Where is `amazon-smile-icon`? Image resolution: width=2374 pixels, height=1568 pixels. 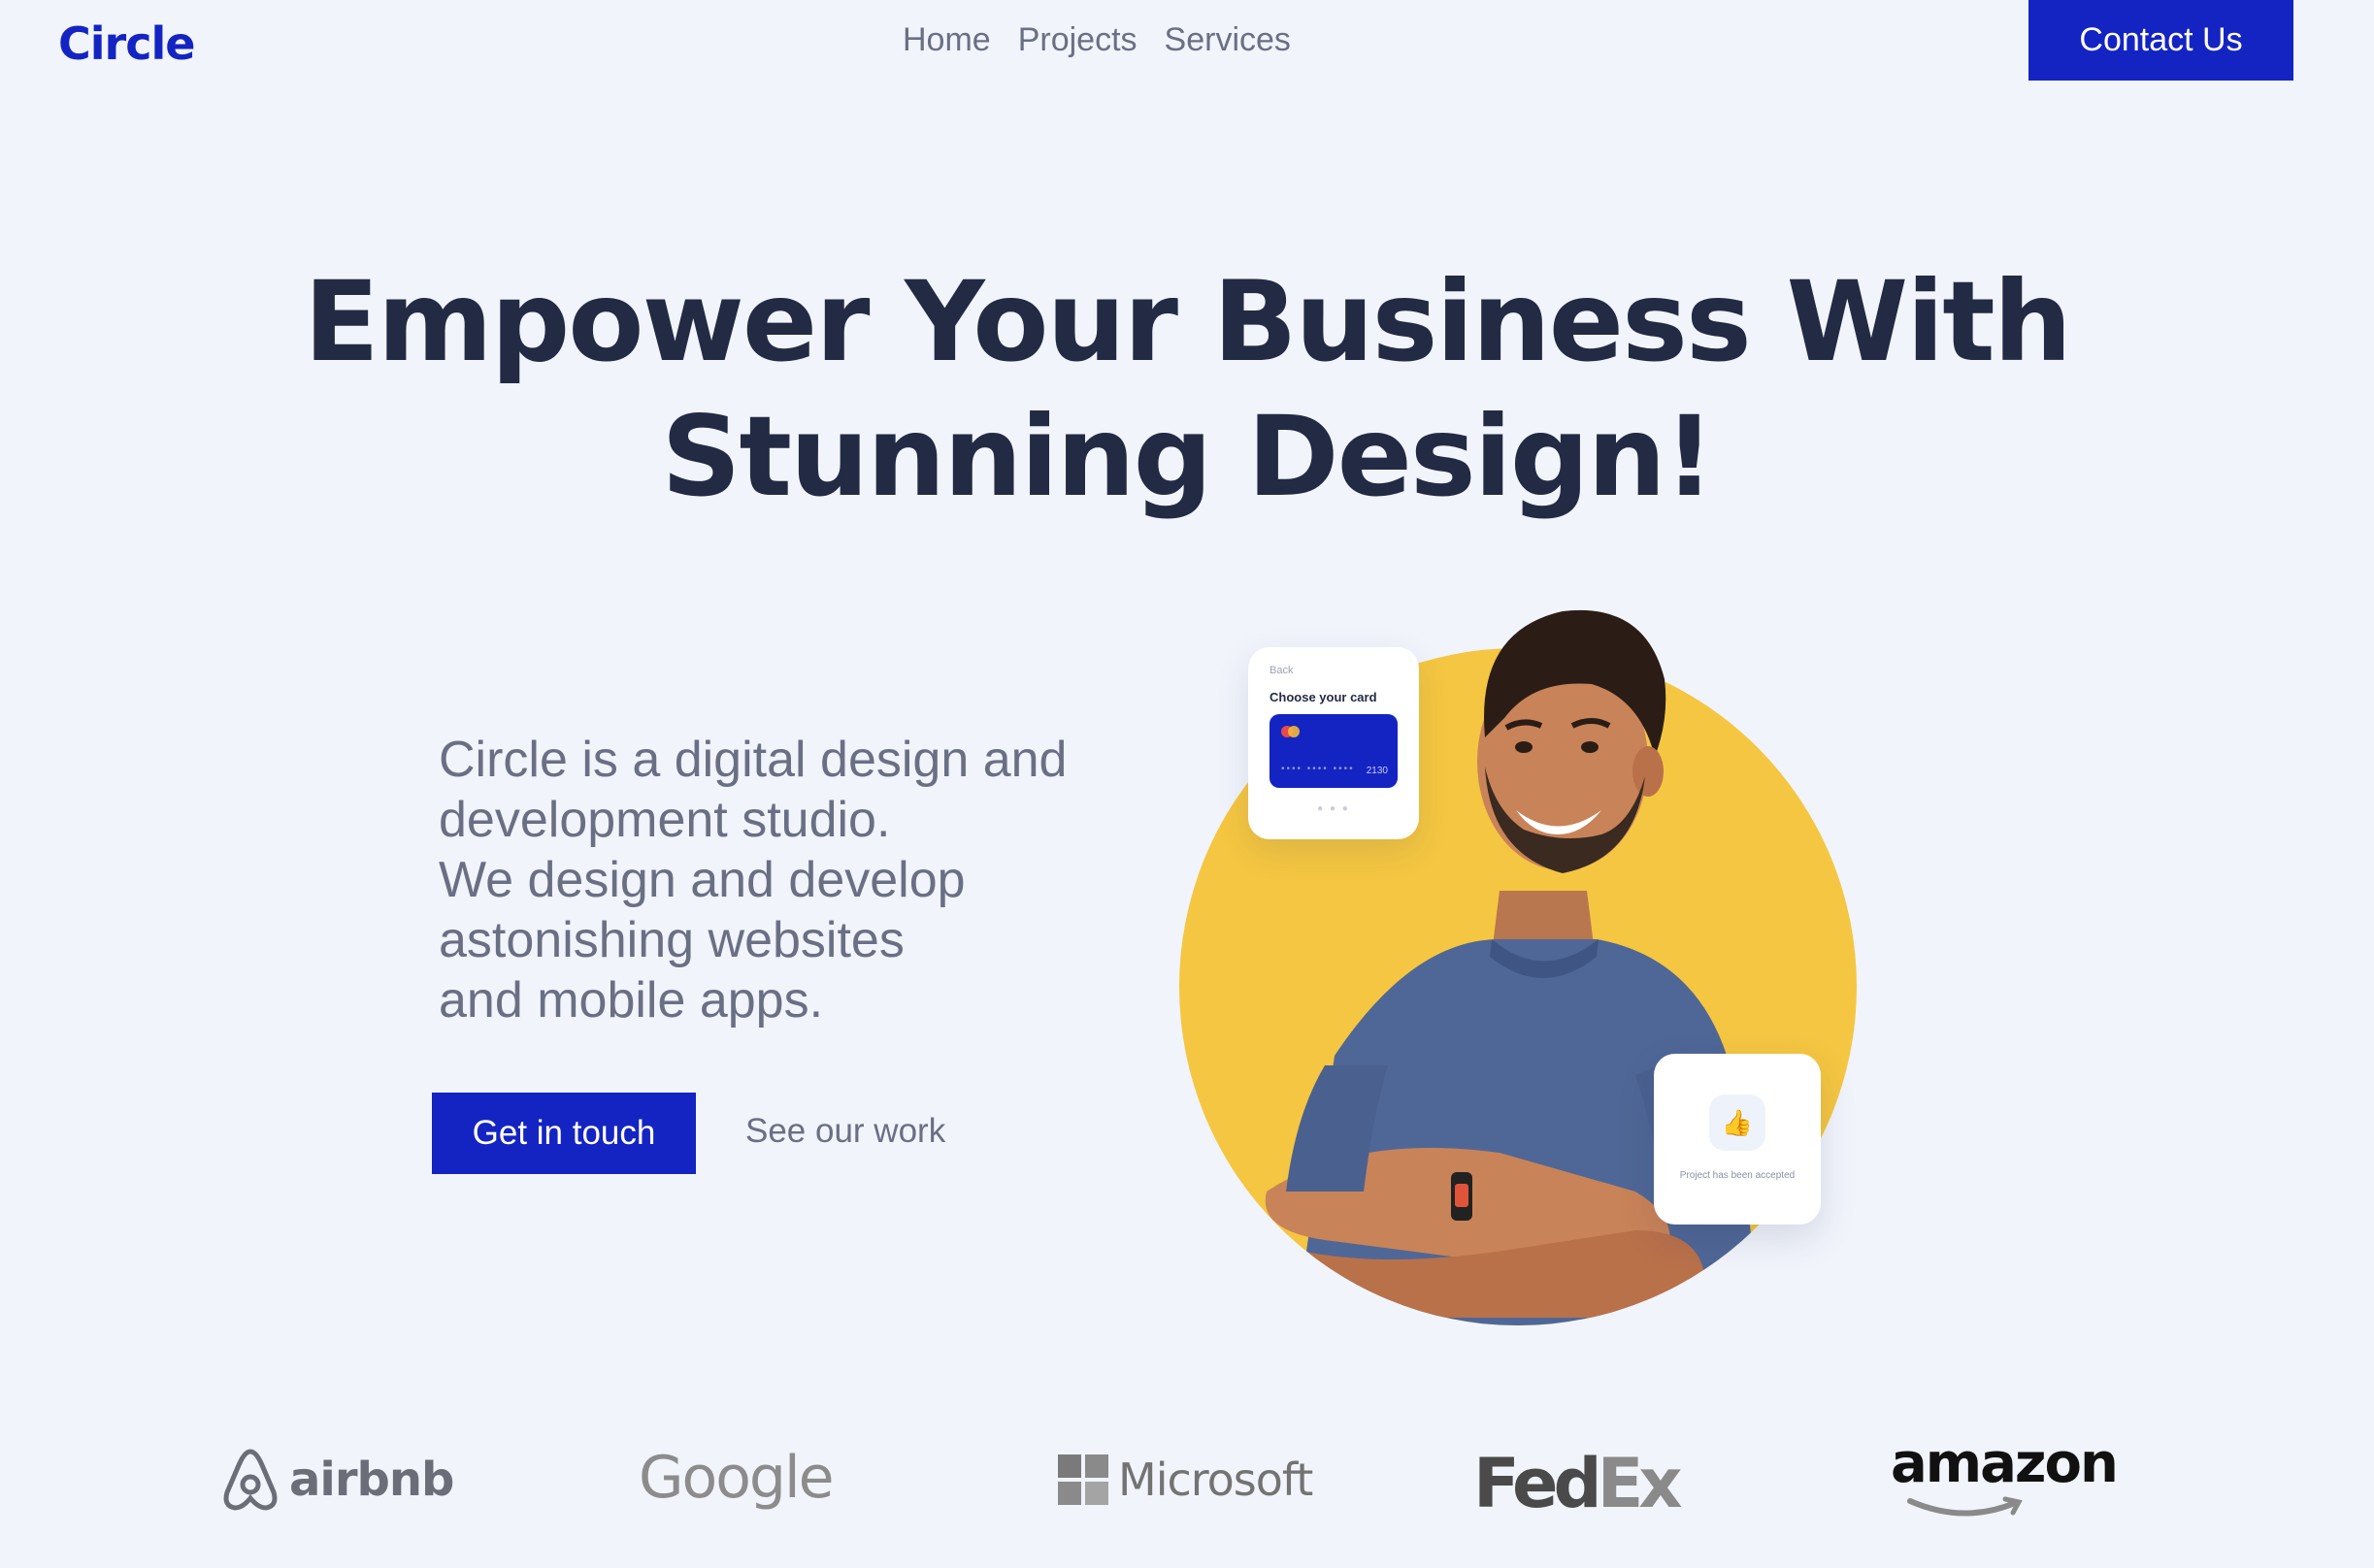 amazon-smile-icon is located at coordinates (1965, 1506).